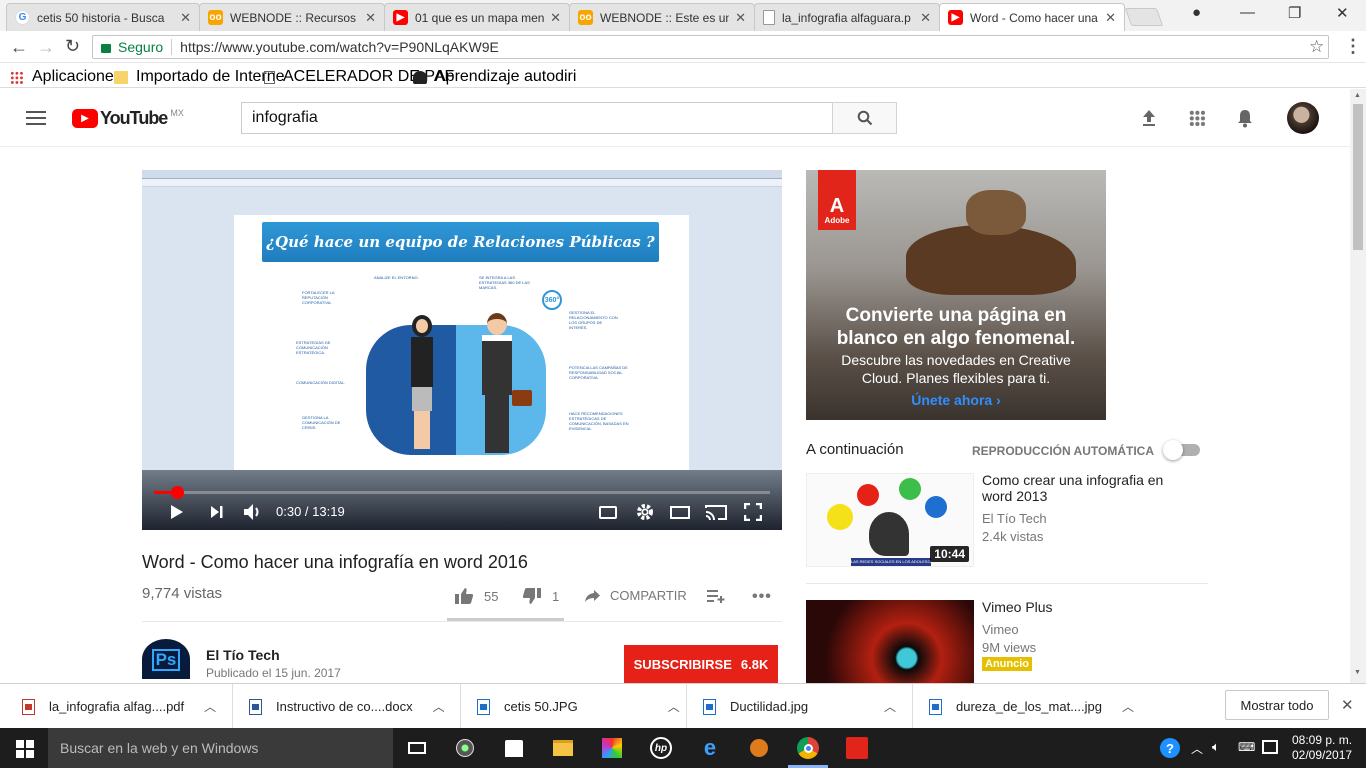  Describe the element at coordinates (563, 748) in the screenshot. I see `file-explorer-icon` at that location.